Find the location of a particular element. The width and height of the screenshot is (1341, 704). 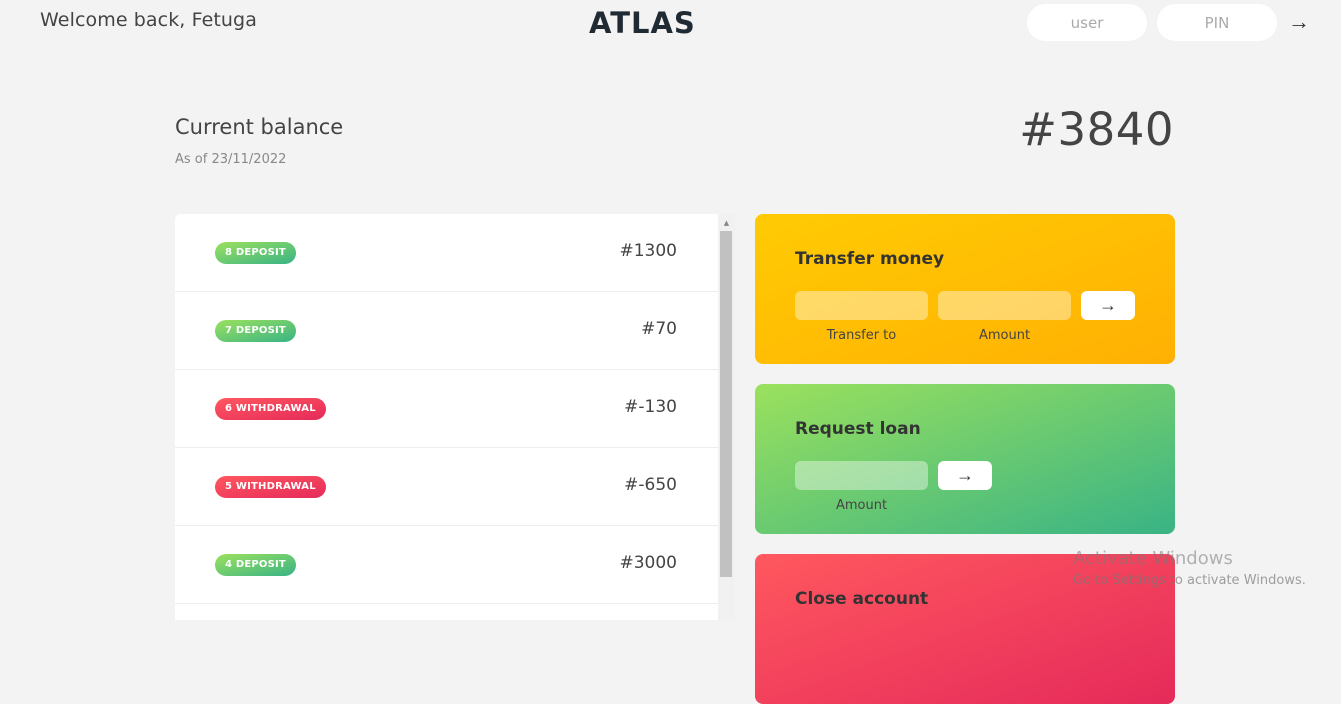

movement-value: #-130 is located at coordinates (650, 407).